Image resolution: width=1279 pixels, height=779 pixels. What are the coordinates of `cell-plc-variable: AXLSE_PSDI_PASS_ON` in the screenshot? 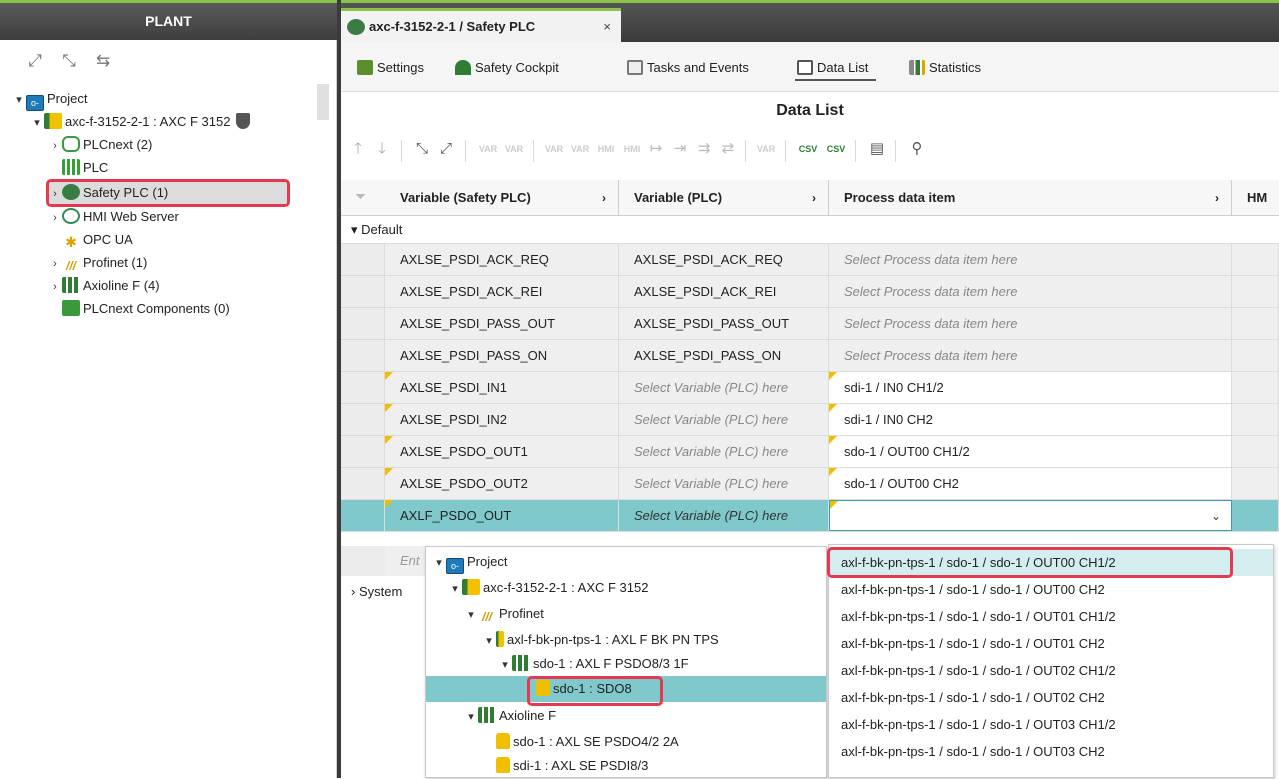 It's located at (724, 355).